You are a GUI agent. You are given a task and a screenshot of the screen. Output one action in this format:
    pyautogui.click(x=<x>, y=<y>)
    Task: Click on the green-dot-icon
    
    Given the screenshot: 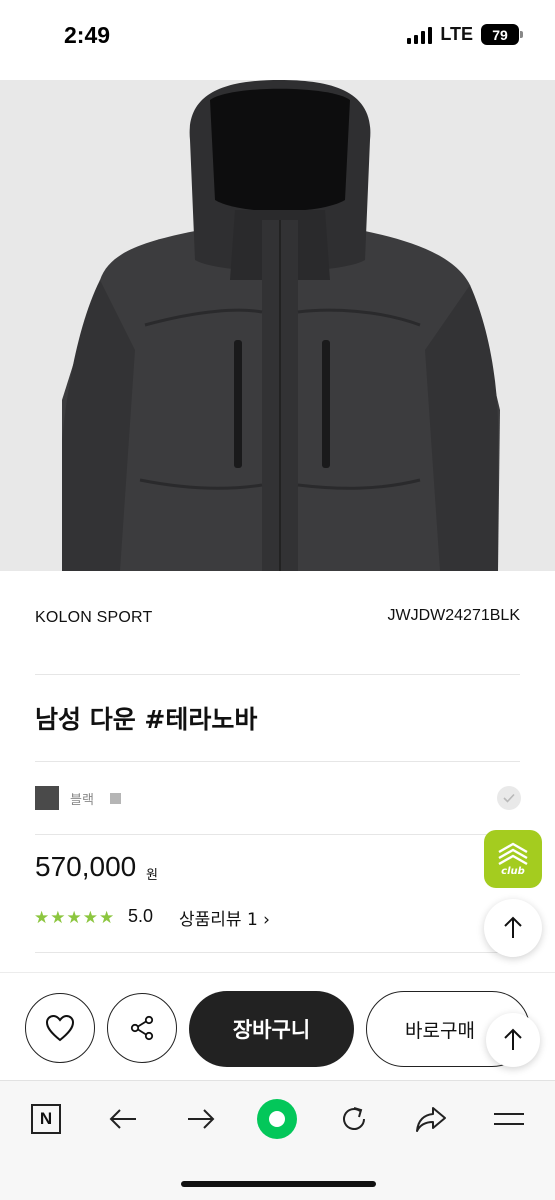 What is the action you would take?
    pyautogui.click(x=277, y=1119)
    